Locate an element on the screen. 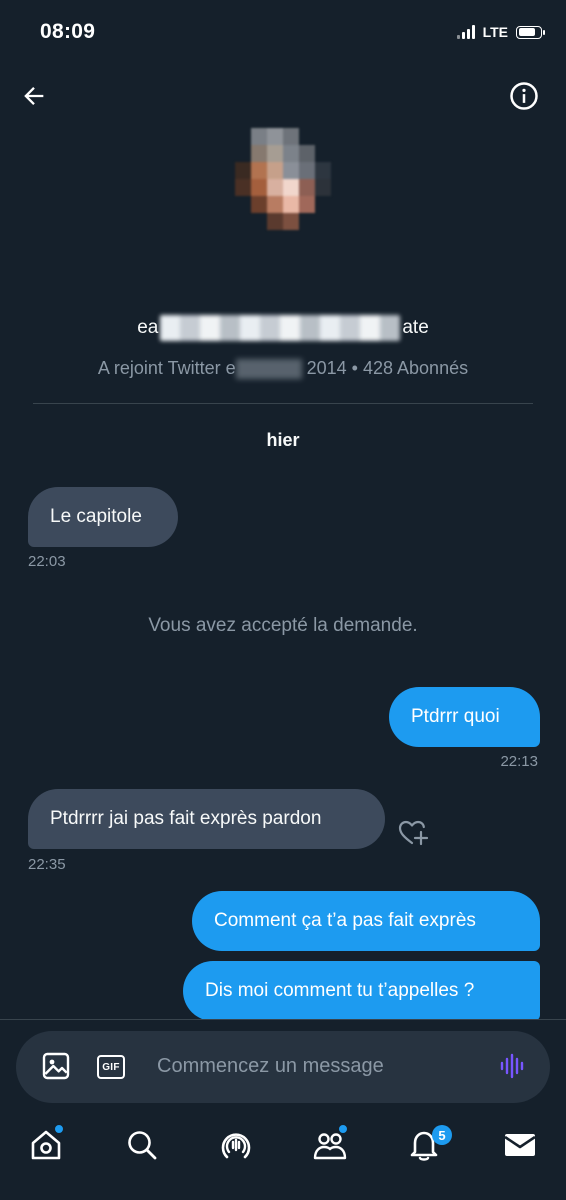  message-bubble-outgoing: Dis moi comment tu t’appelles ? is located at coordinates (361, 991).